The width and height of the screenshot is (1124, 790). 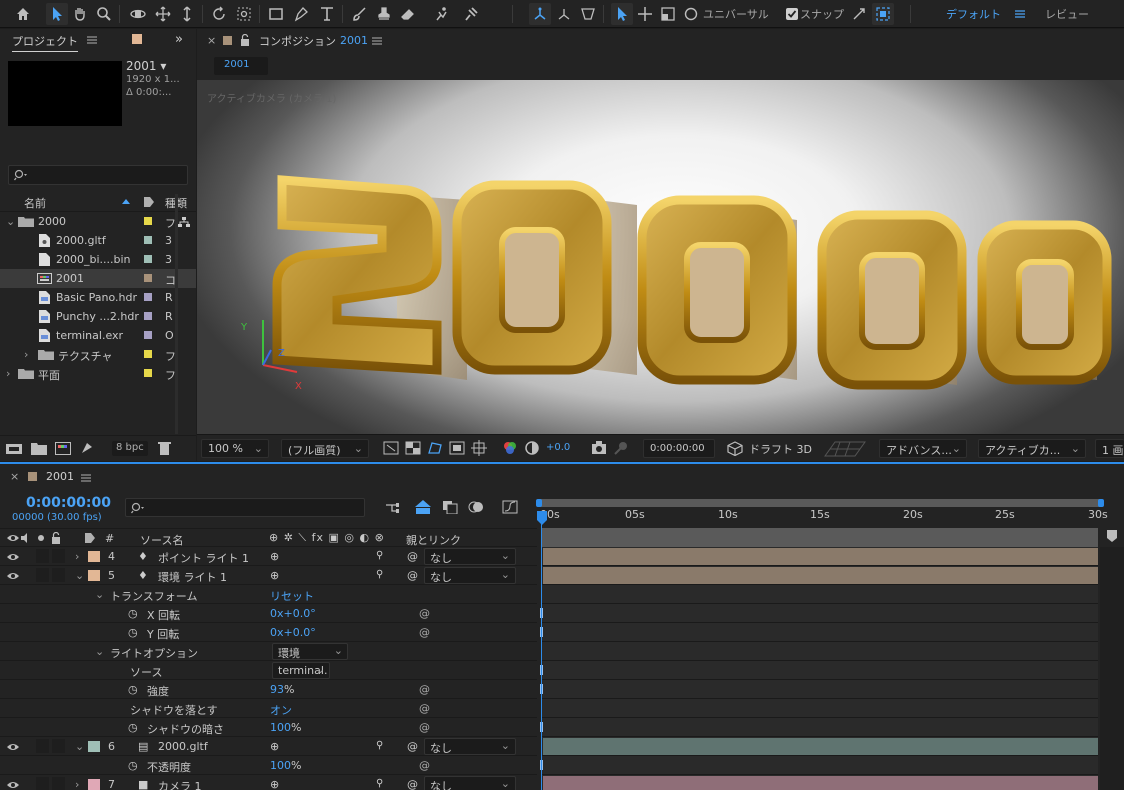 I want to click on project-item-basic-pano: Basic Pano.hdr R, so click(x=98, y=297).